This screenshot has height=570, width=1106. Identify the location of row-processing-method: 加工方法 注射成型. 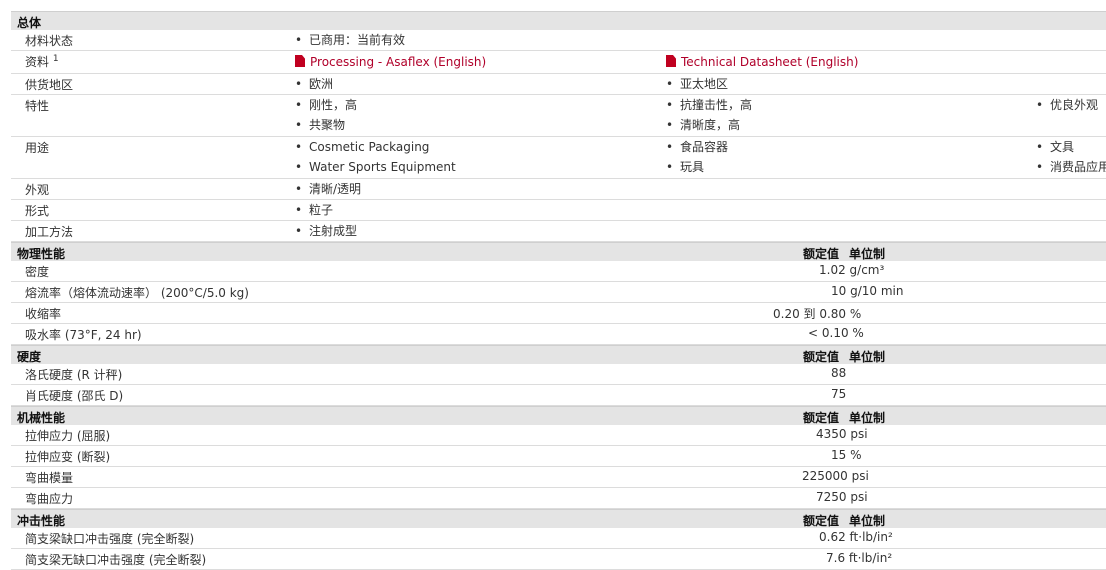
(558, 231).